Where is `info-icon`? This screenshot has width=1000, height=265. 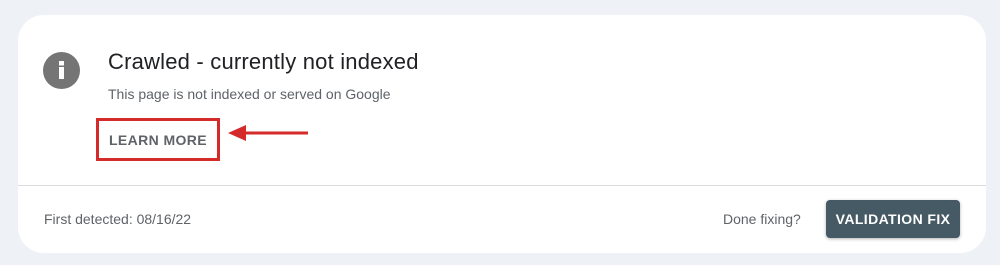 info-icon is located at coordinates (61, 70).